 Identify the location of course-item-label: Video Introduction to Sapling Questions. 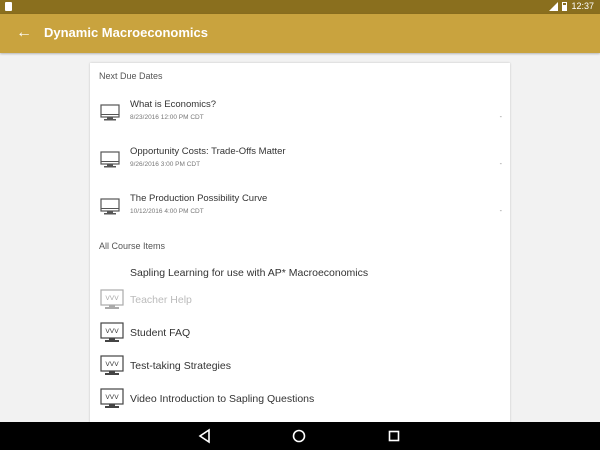
(222, 399).